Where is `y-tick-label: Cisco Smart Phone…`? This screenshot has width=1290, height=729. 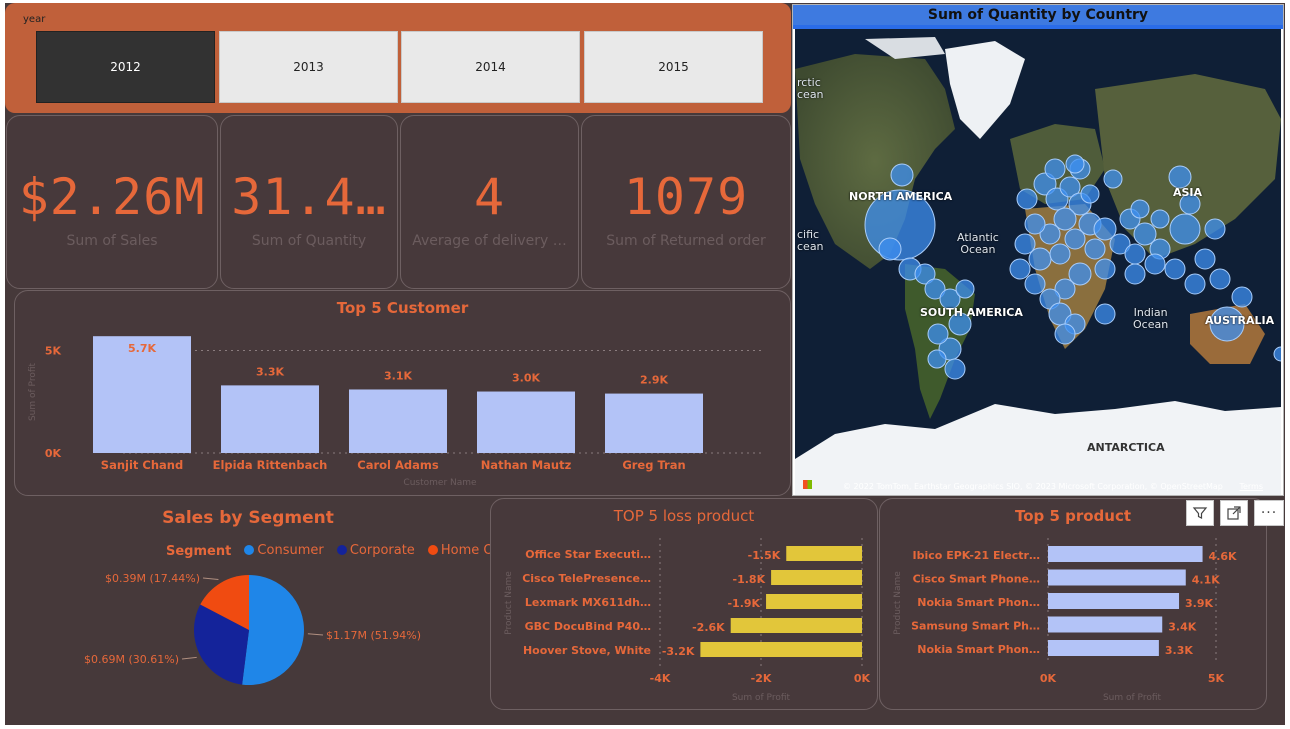 y-tick-label: Cisco Smart Phone… is located at coordinates (976, 579).